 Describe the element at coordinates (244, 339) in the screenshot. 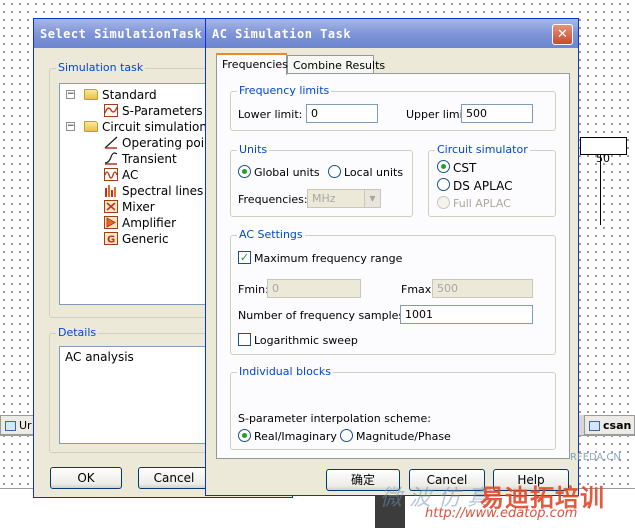

I see `logarithmic-sweep-checkbox` at that location.